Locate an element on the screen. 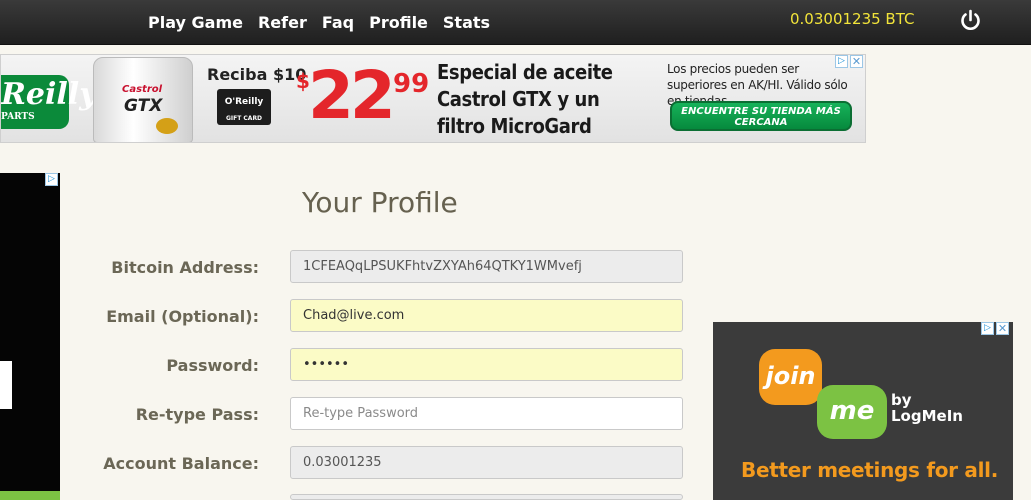  ad-close-icon: ✕ is located at coordinates (856, 61).